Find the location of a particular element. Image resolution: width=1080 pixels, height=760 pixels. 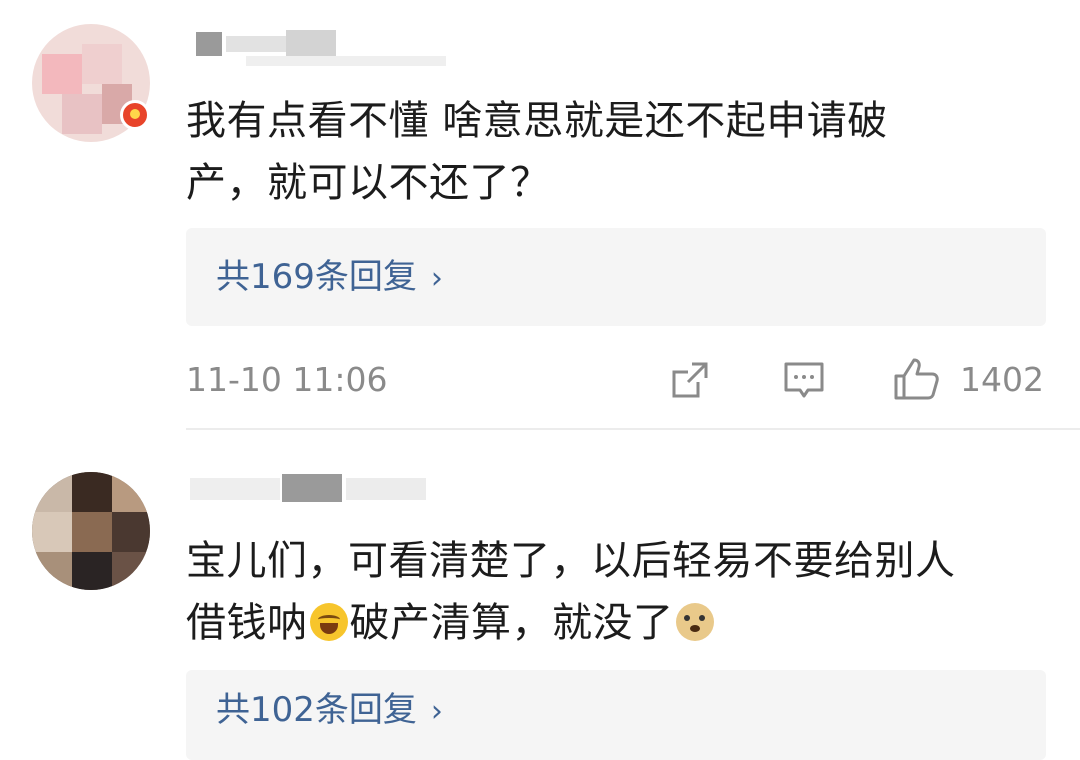

doge-emoji-icon is located at coordinates (694, 622).